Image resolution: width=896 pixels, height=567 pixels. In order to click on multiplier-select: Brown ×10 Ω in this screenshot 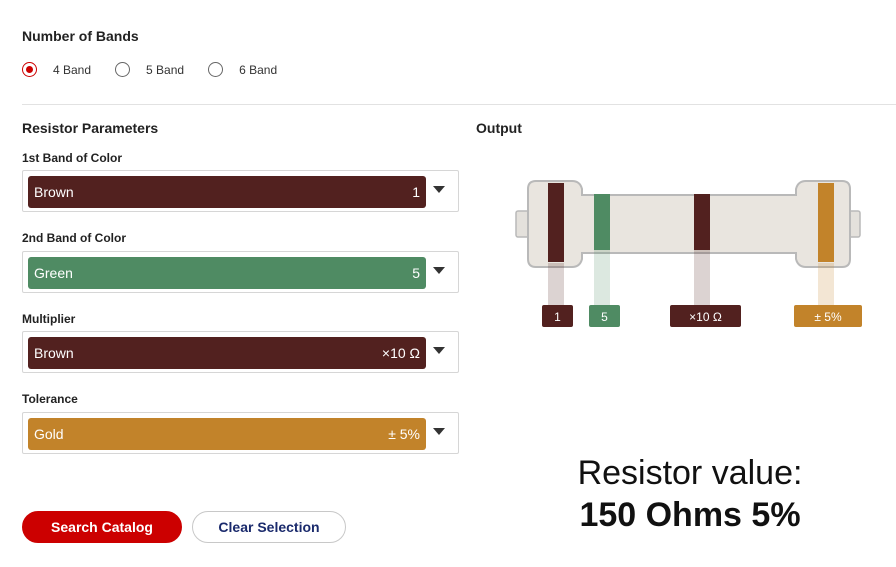, I will do `click(240, 352)`.